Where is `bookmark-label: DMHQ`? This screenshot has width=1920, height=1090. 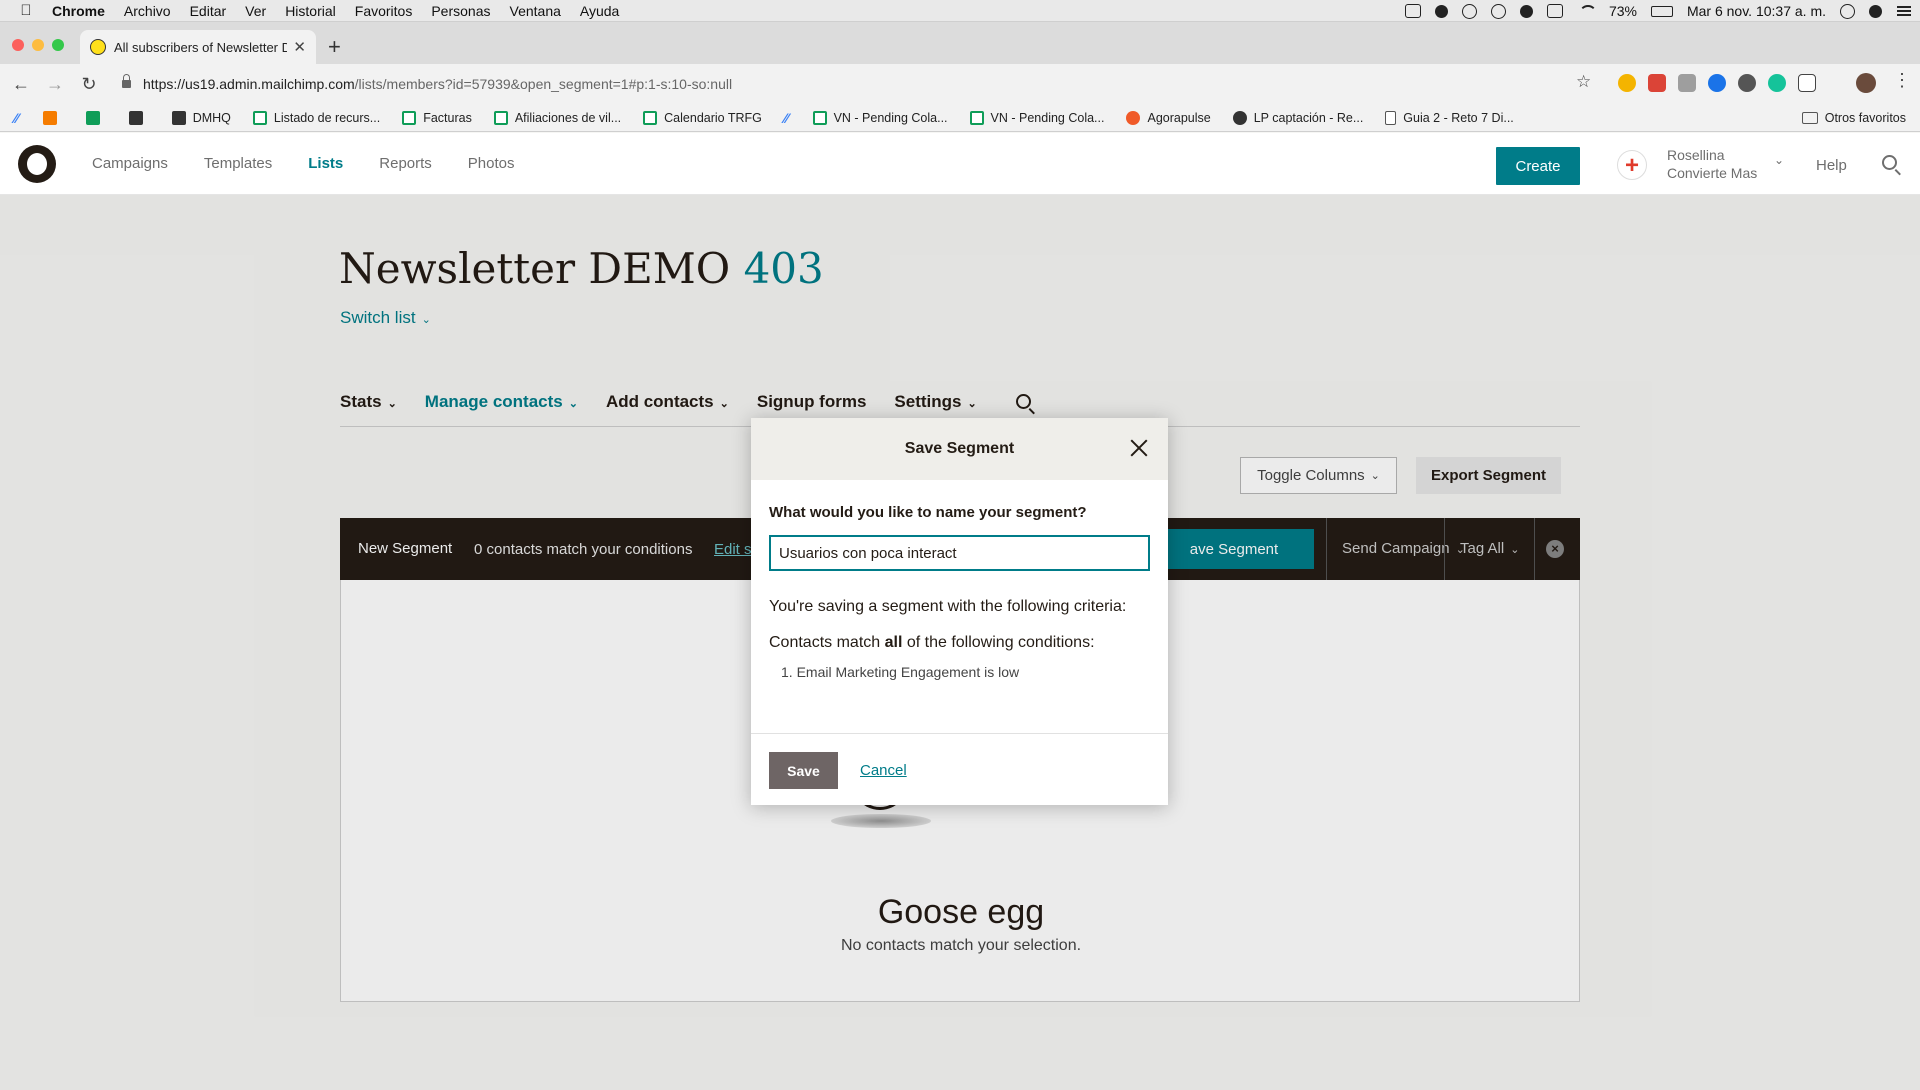
bookmark-label: DMHQ is located at coordinates (211, 117).